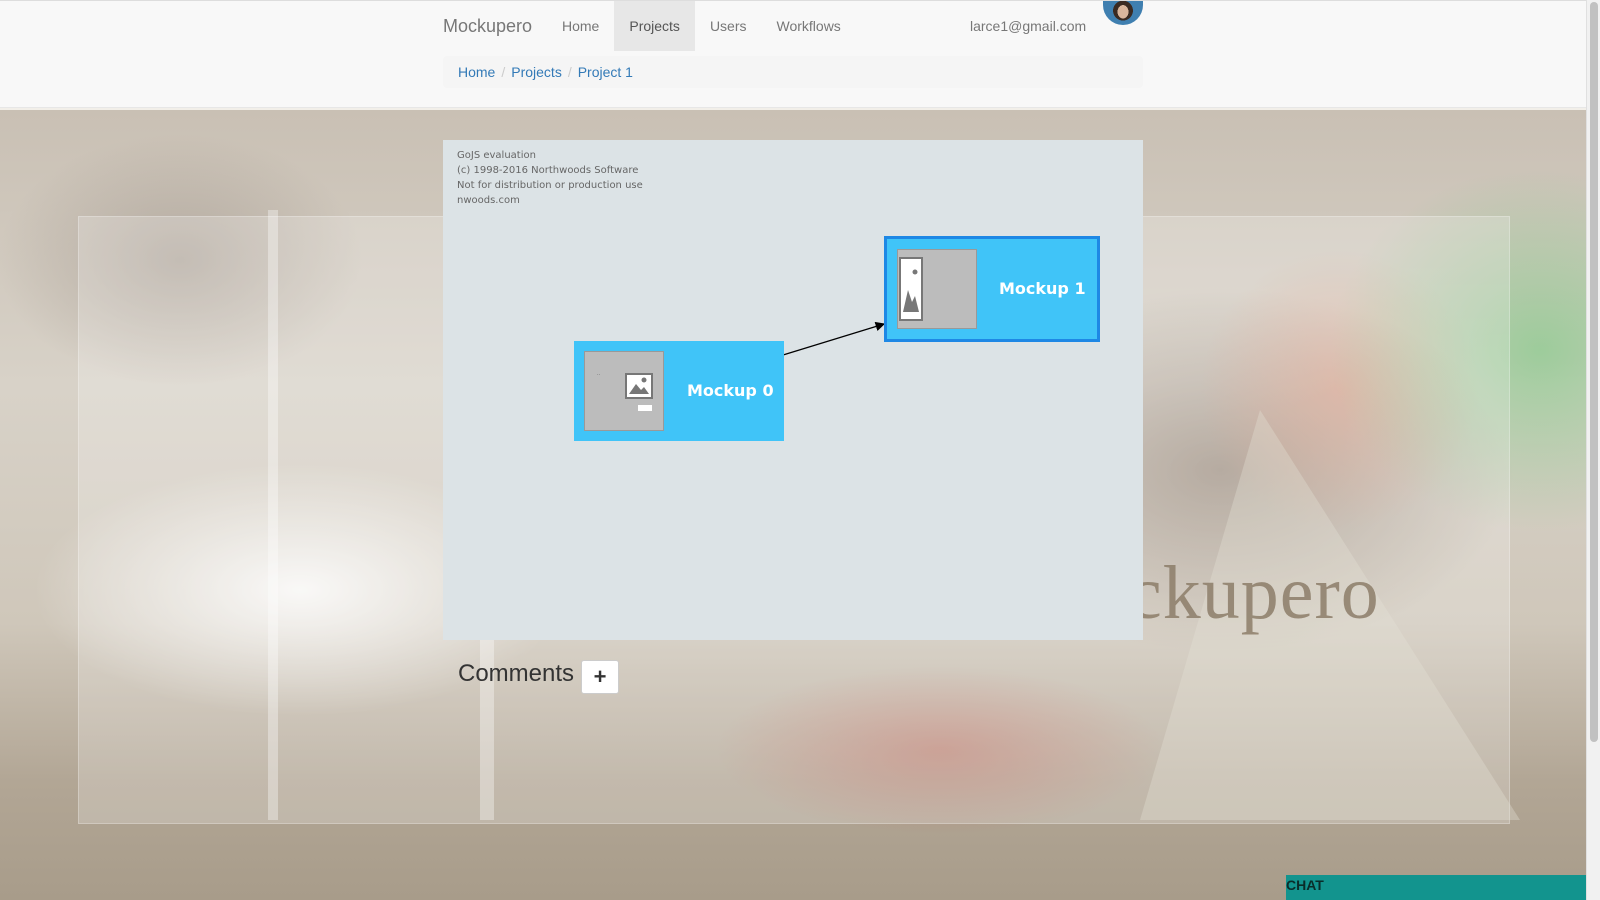 Image resolution: width=1600 pixels, height=900 pixels. Describe the element at coordinates (548, 170) in the screenshot. I see `watermark-line: (c) 1998-2016 Northwoods Software` at that location.